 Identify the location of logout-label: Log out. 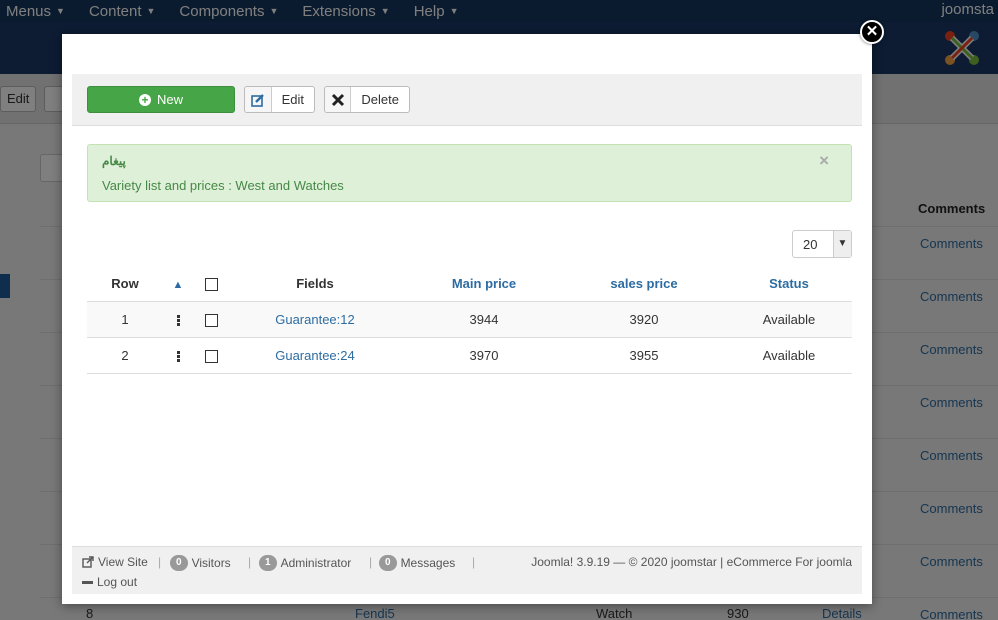
(117, 582).